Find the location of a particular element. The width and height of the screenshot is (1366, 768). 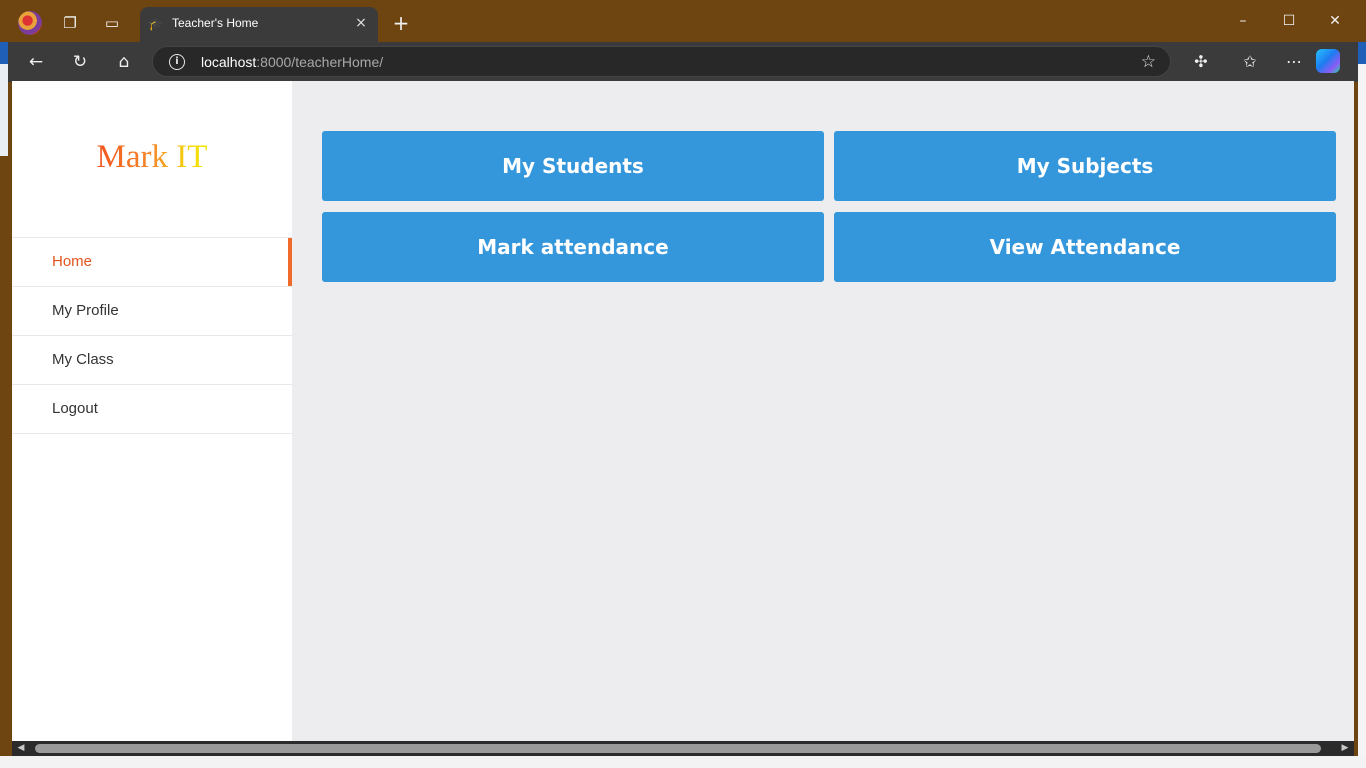

brand-logo: Mark IT is located at coordinates (152, 159).